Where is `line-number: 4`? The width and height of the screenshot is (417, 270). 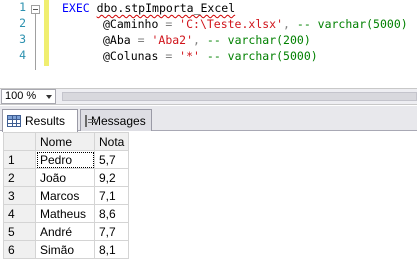 line-number: 4 is located at coordinates (22, 55).